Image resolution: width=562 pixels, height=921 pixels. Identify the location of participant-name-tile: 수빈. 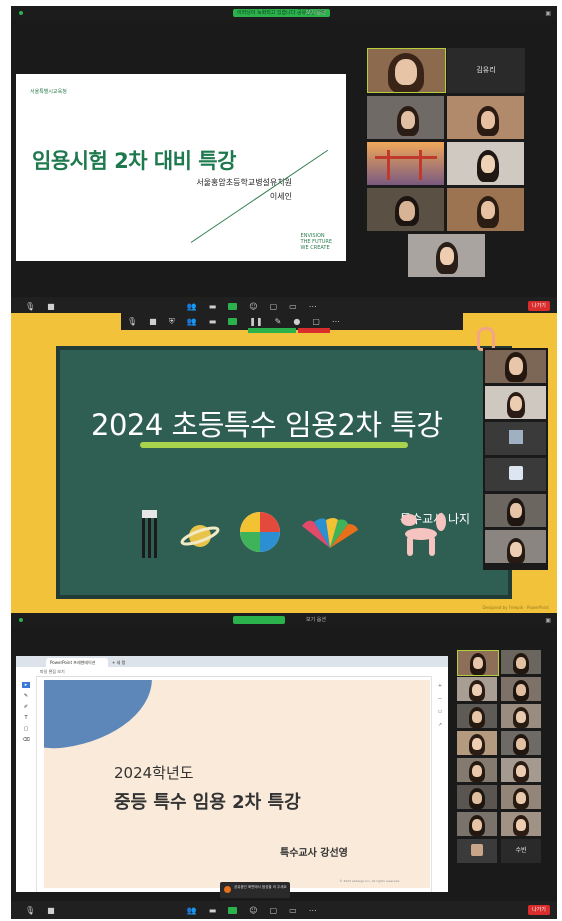
(521, 851).